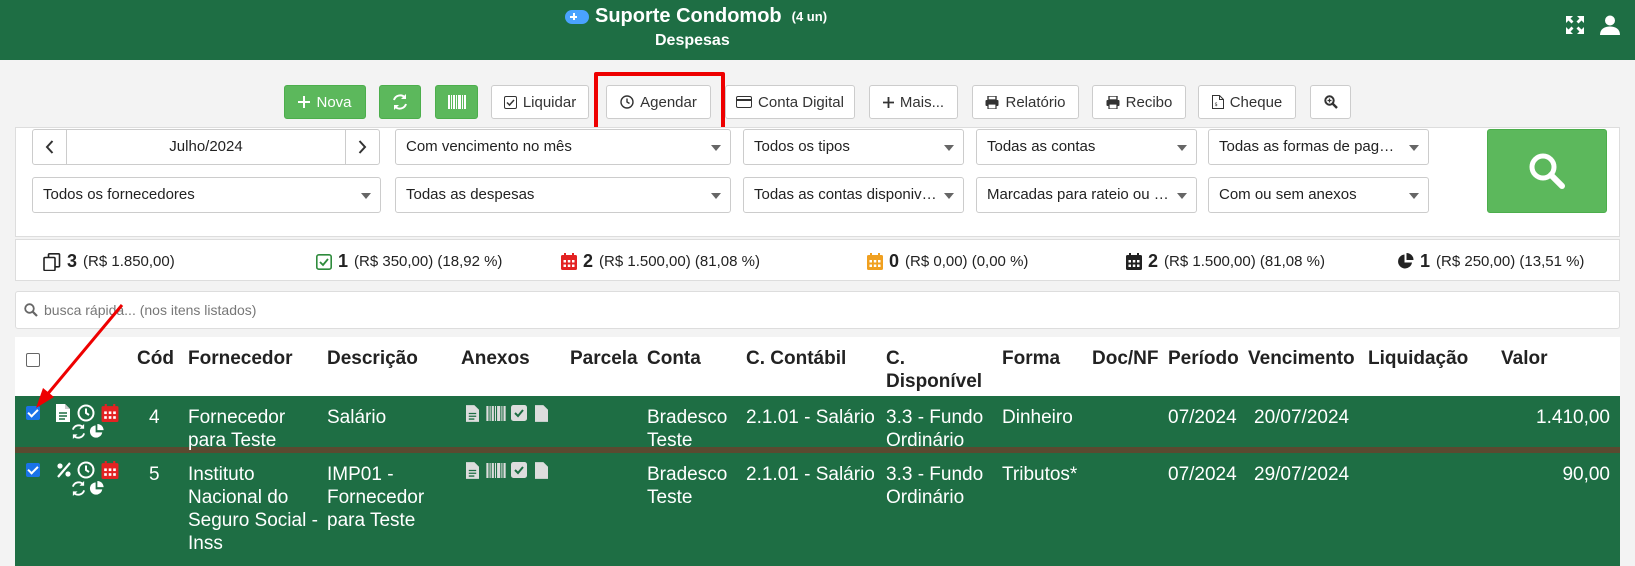  What do you see at coordinates (1524, 358) in the screenshot?
I see `col-valor: Valor` at bounding box center [1524, 358].